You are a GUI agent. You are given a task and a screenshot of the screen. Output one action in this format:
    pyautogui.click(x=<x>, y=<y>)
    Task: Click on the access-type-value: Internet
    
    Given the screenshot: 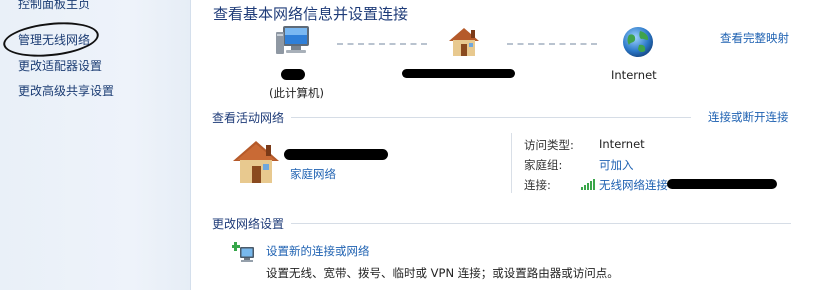 What is the action you would take?
    pyautogui.click(x=622, y=144)
    